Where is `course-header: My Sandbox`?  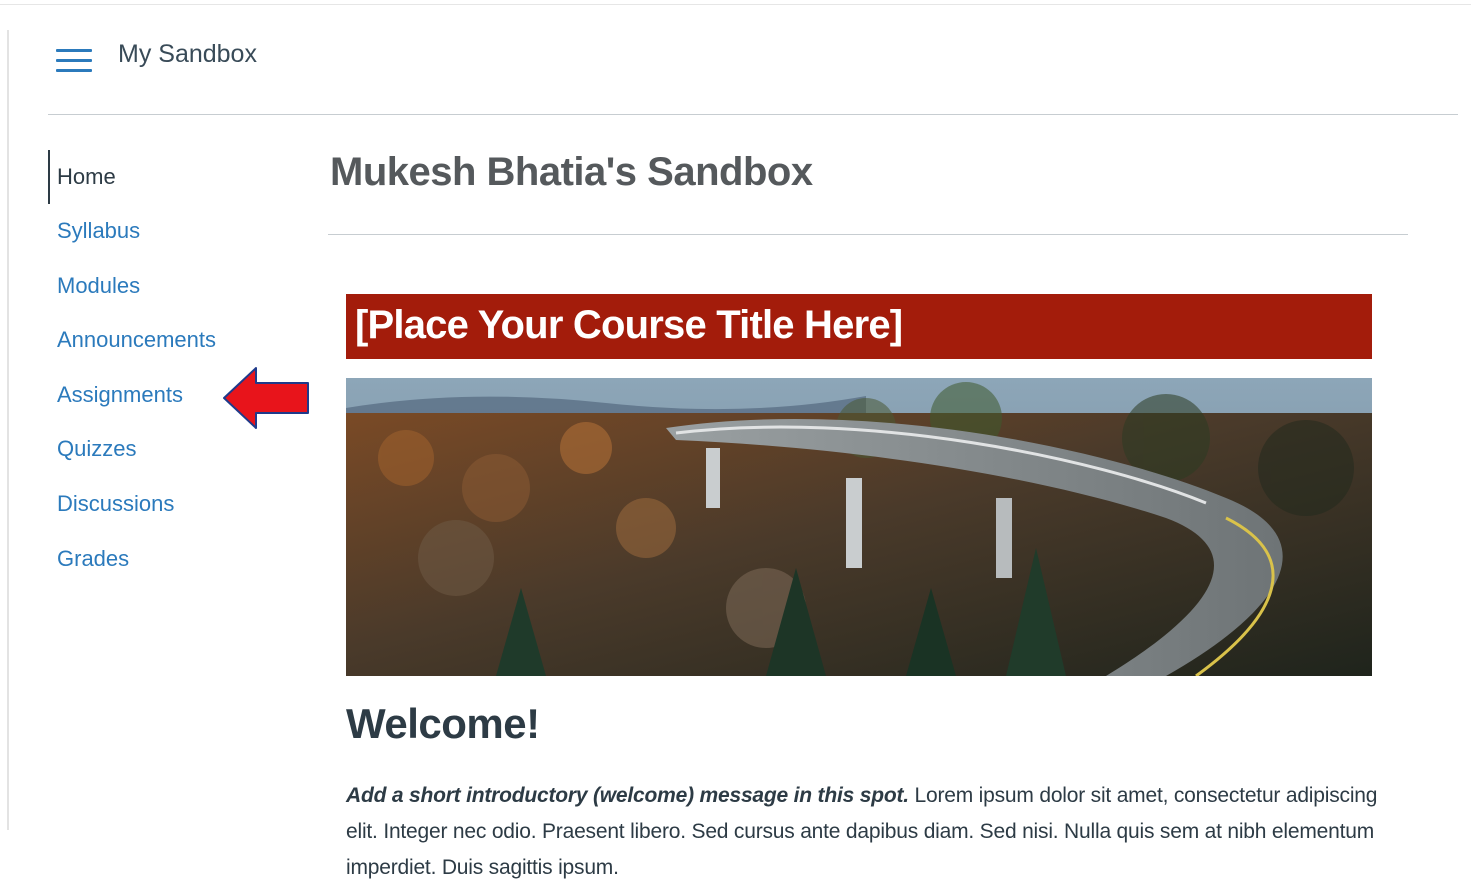 course-header: My Sandbox is located at coordinates (753, 57).